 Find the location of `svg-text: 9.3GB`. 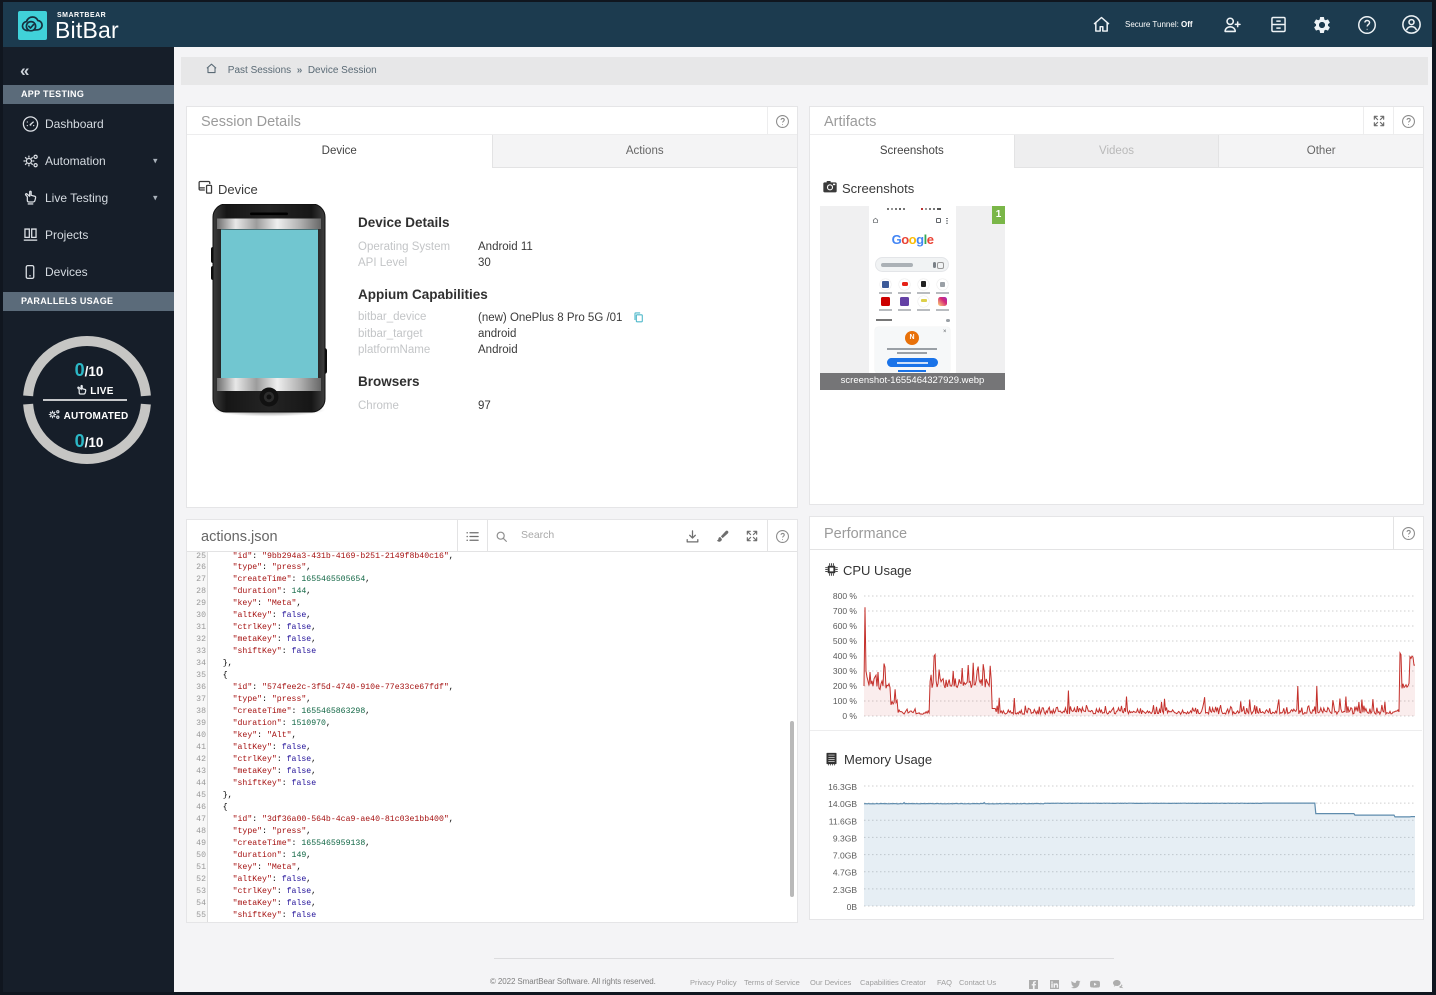

svg-text: 9.3GB is located at coordinates (845, 838).